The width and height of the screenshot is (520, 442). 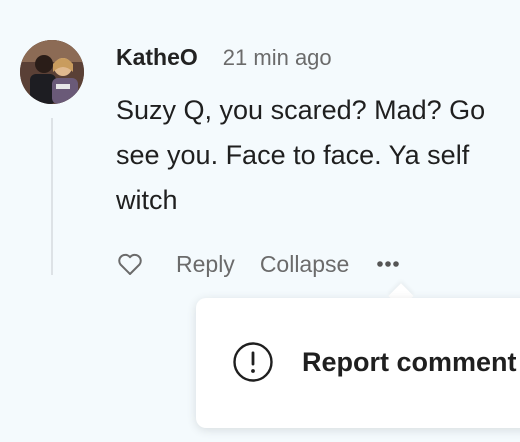 I want to click on comment-actions: Reply Collapse, so click(x=258, y=264).